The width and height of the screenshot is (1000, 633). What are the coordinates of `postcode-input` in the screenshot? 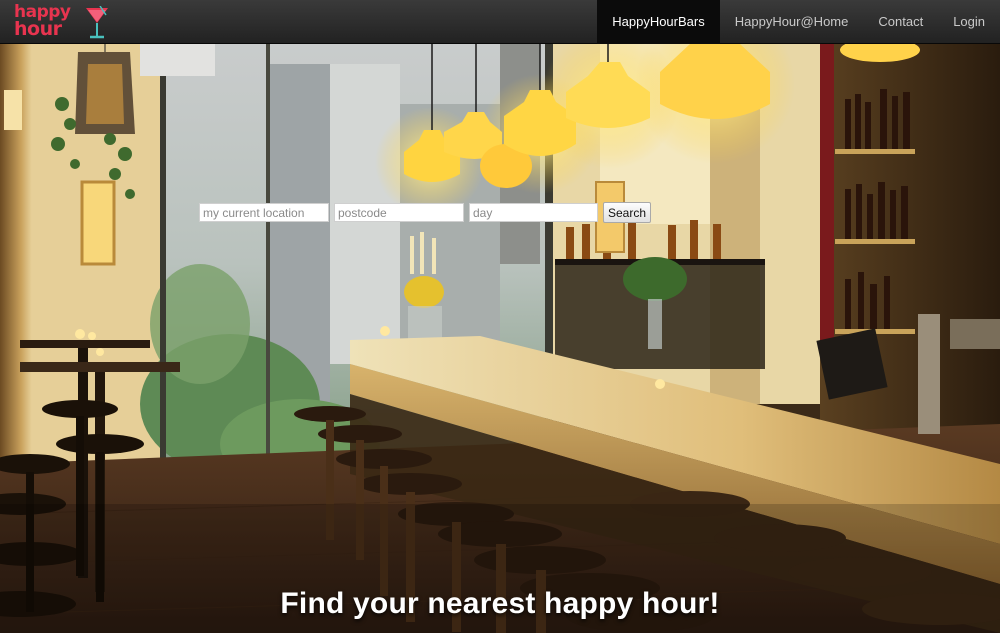 It's located at (399, 212).